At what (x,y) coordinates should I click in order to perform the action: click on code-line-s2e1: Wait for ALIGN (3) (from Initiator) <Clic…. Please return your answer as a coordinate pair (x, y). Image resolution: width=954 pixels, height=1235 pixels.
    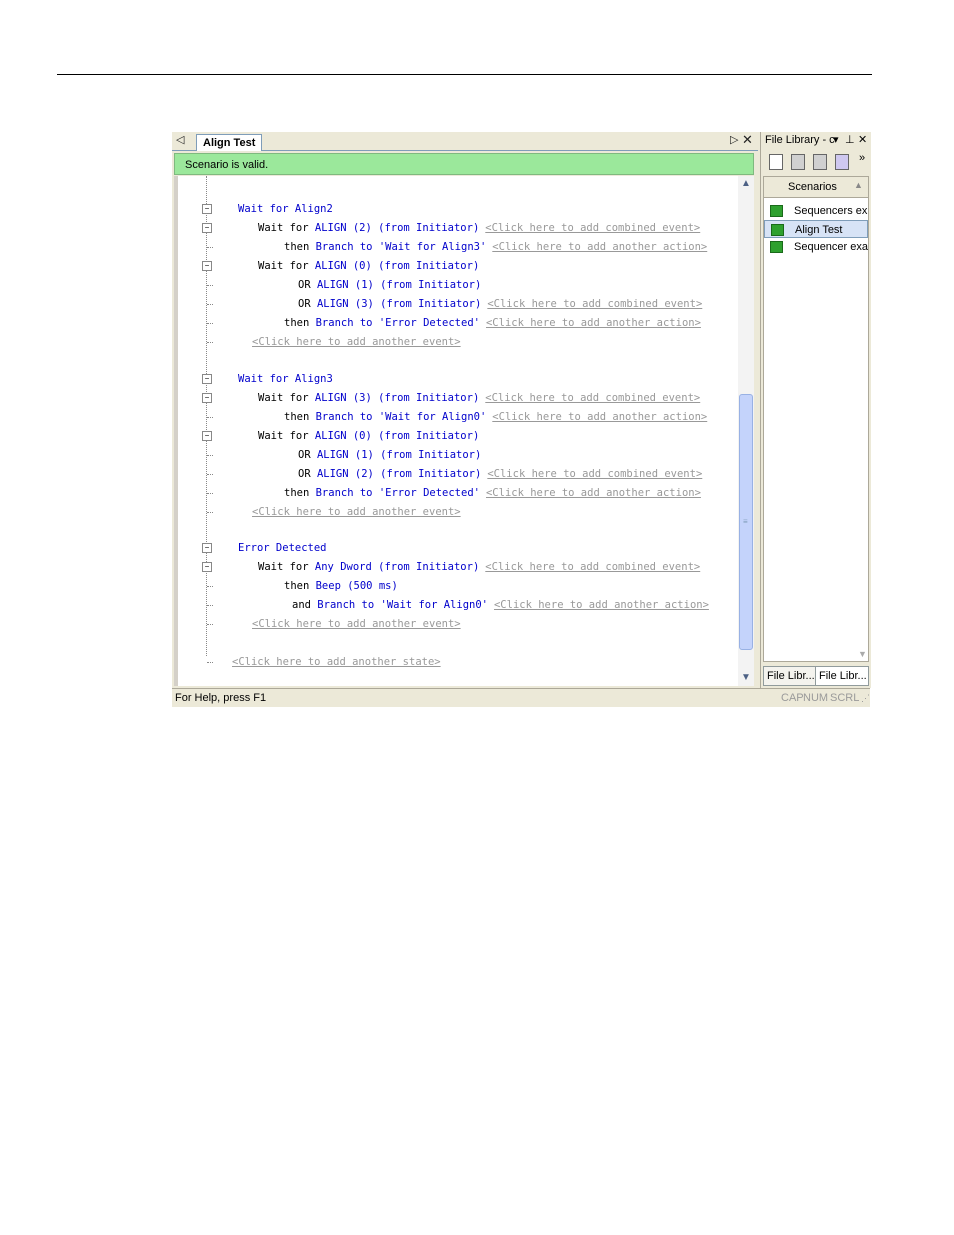
    Looking at the image, I should click on (479, 398).